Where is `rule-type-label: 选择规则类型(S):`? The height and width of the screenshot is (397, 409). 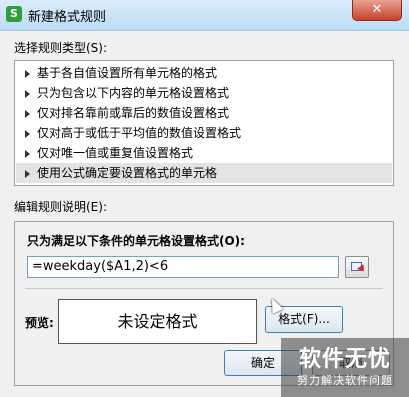 rule-type-label: 选择规则类型(S): is located at coordinates (61, 48).